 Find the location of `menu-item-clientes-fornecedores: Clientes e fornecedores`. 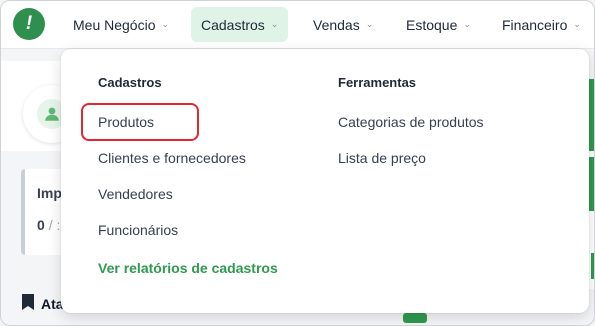

menu-item-clientes-fornecedores: Clientes e fornecedores is located at coordinates (172, 158).